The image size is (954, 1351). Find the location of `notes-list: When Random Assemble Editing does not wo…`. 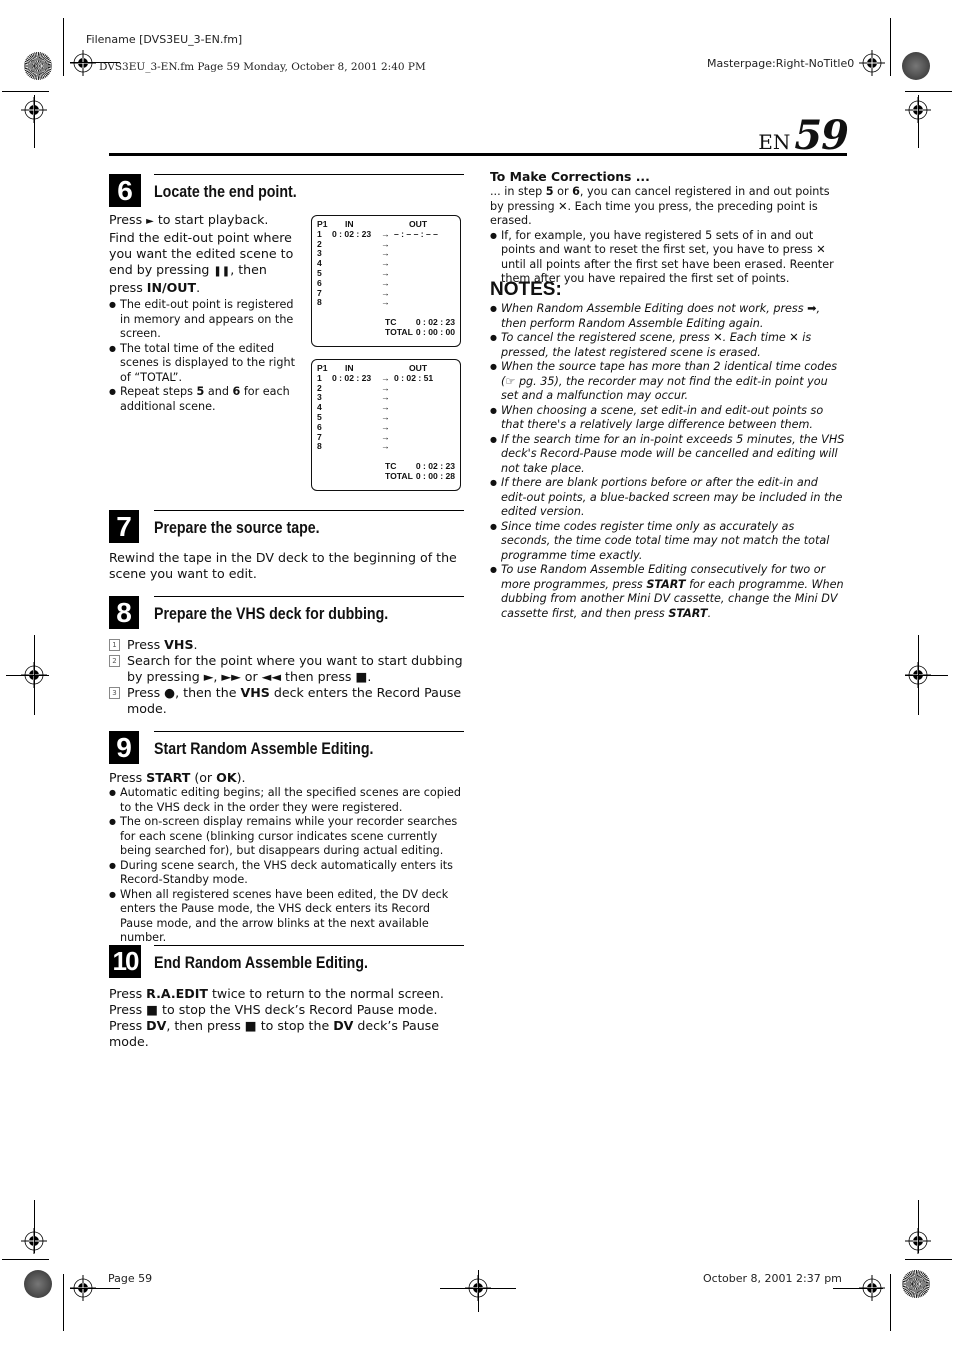

notes-list: When Random Assemble Editing does not wo… is located at coordinates (667, 461).